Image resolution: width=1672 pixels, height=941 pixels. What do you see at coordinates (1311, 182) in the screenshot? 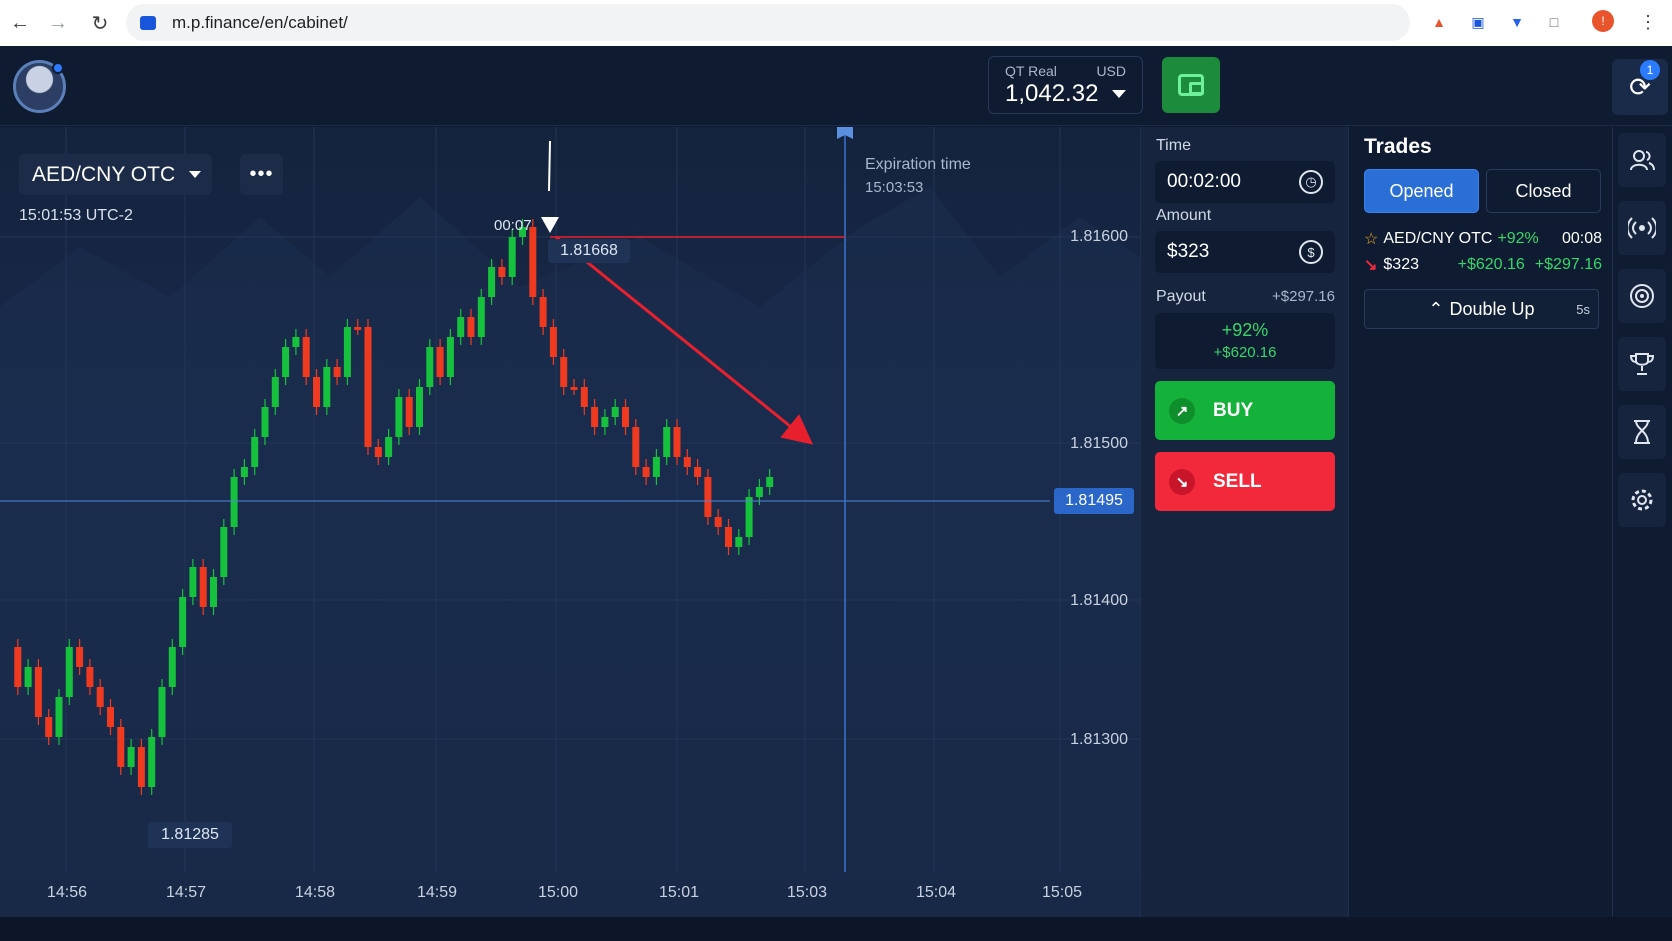
I see `clock-icon: ◷` at bounding box center [1311, 182].